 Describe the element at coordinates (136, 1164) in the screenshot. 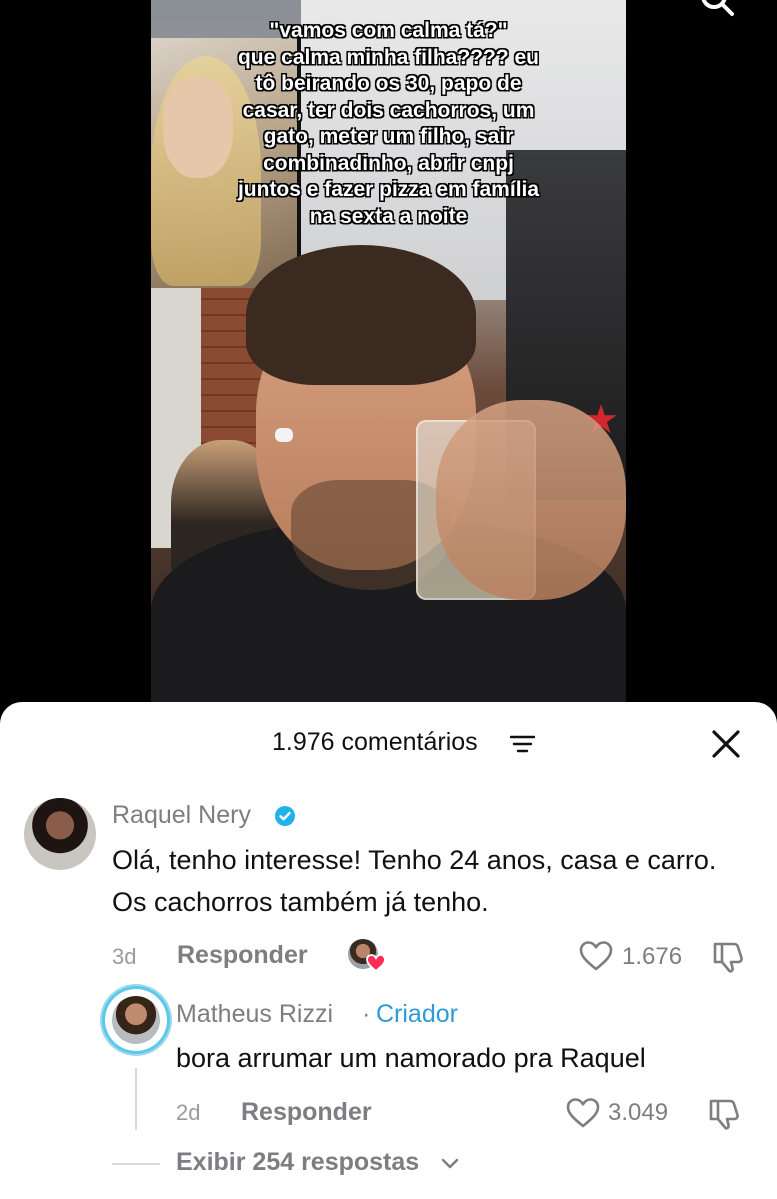

I see `replies-divider` at that location.